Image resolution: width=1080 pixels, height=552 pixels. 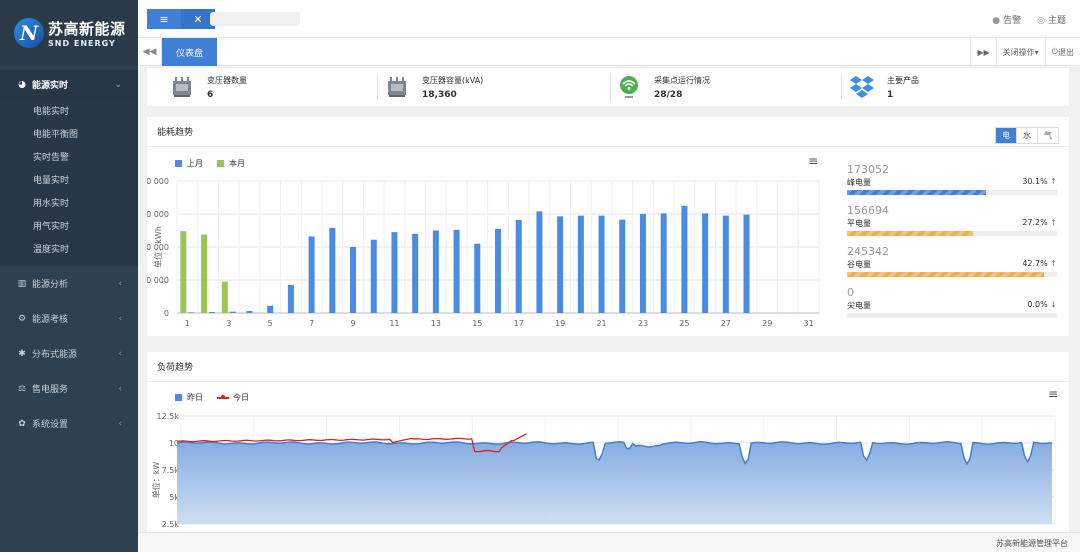 What do you see at coordinates (190, 52) in the screenshot?
I see `tab-dashboard: 仪表盘` at bounding box center [190, 52].